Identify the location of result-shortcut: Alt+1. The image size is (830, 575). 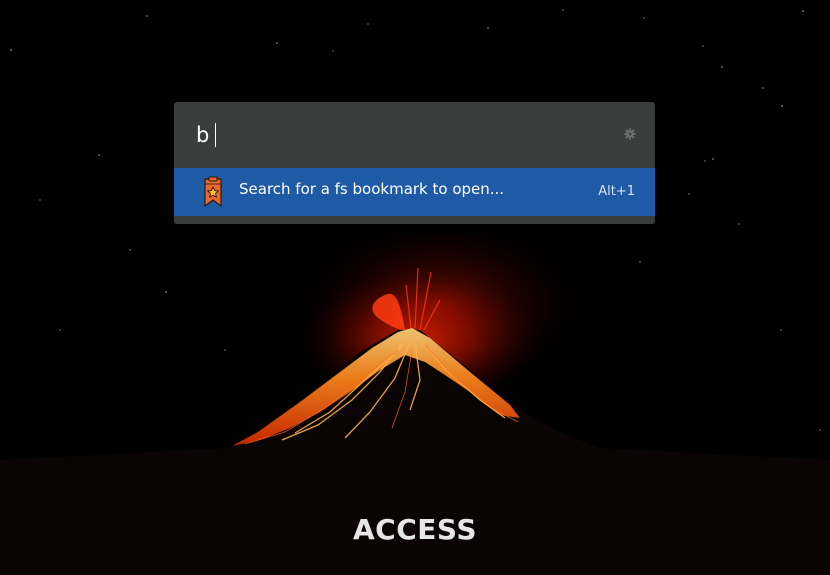
(616, 191).